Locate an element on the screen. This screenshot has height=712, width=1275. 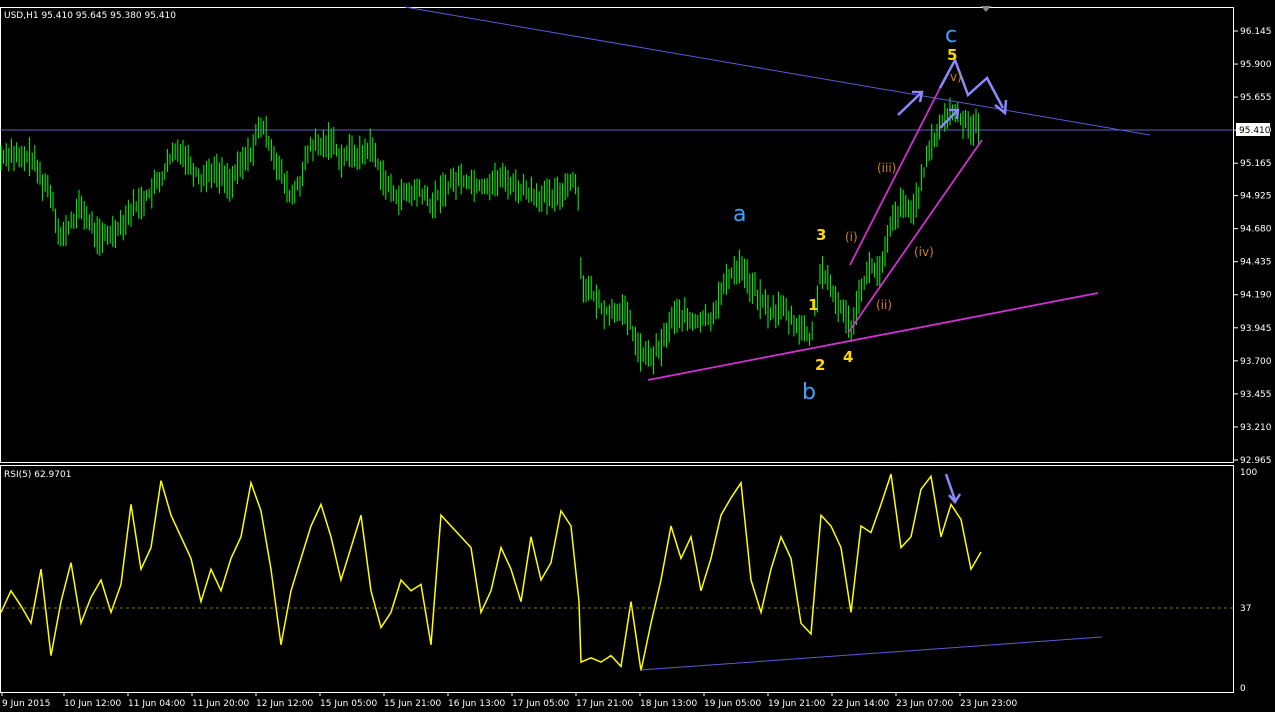
descending-trendline is located at coordinates (777, 71).